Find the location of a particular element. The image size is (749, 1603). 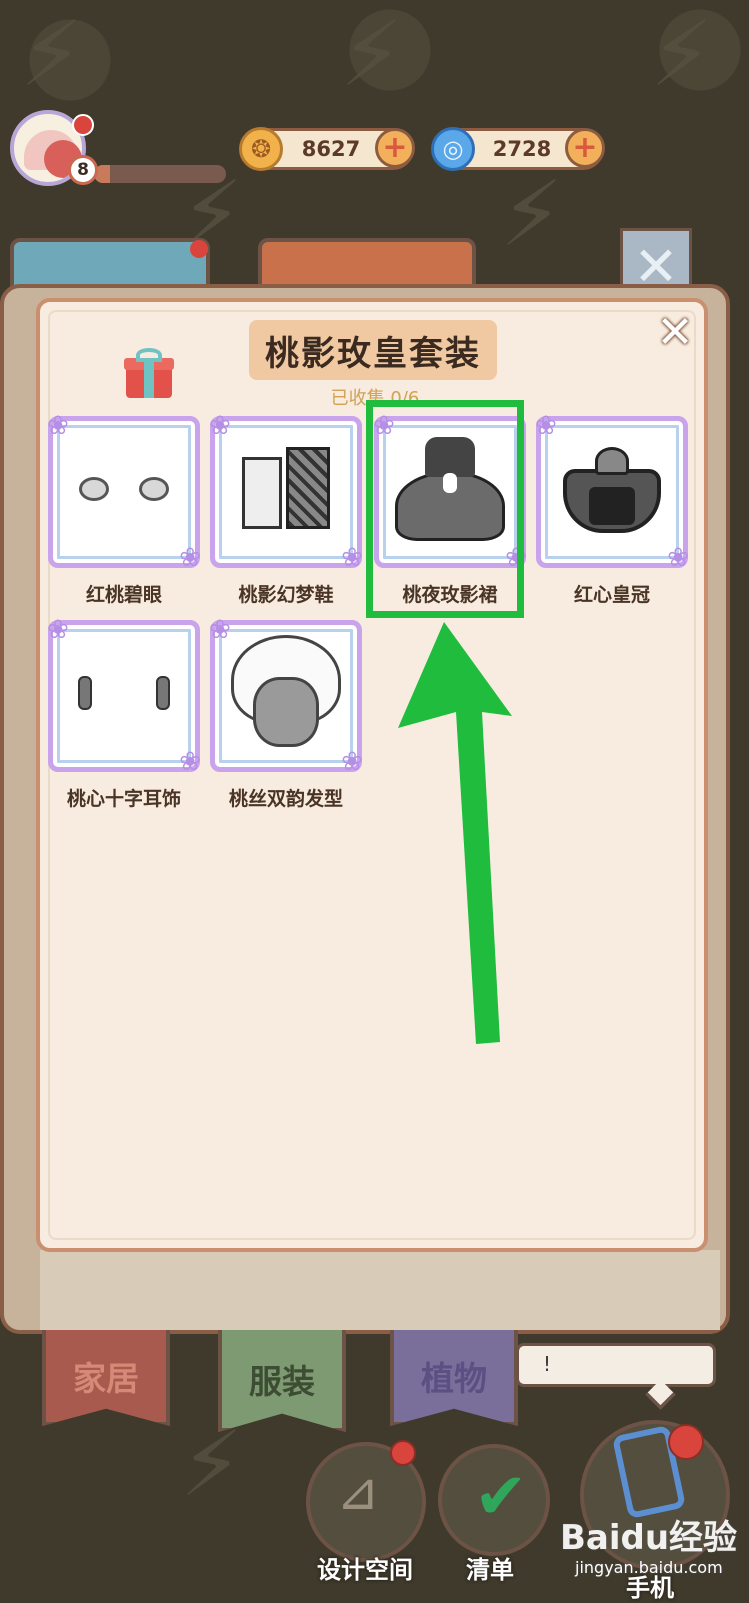

earring-item-icon is located at coordinates (124, 696).